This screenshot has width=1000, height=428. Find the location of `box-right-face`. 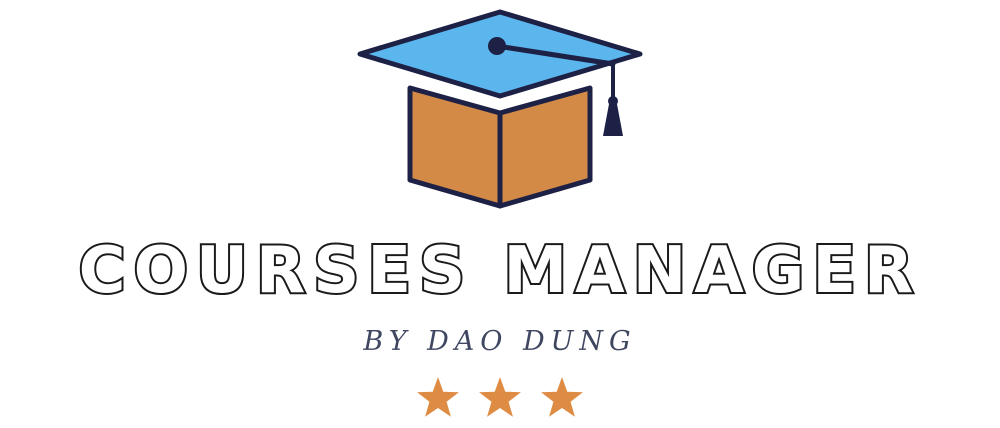

box-right-face is located at coordinates (545, 147).